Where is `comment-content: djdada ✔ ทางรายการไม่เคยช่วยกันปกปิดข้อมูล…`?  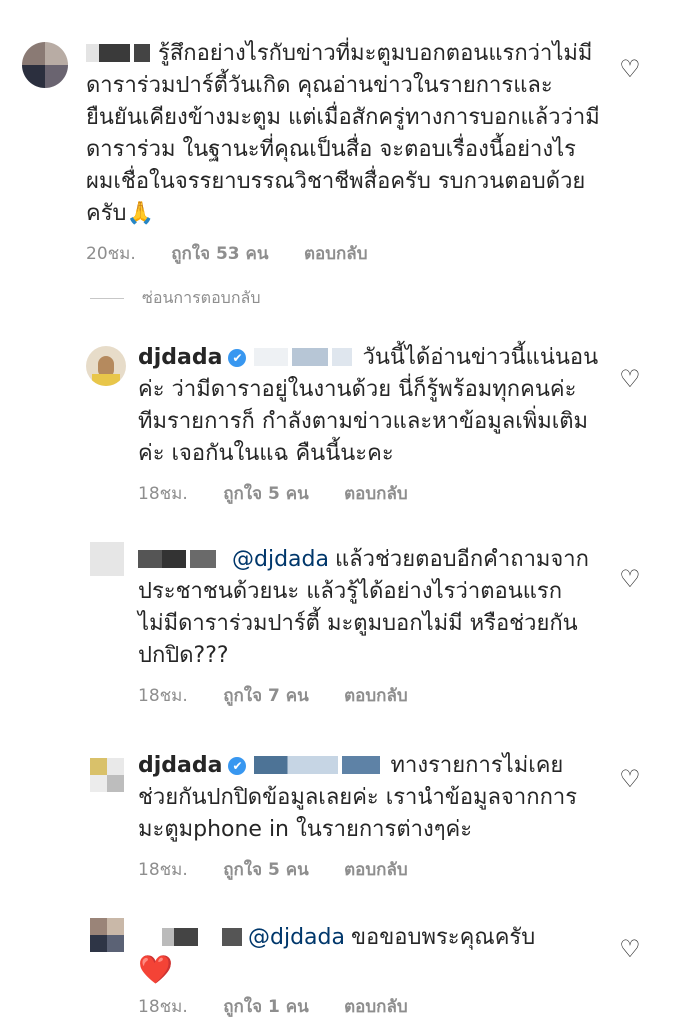 comment-content: djdada ✔ ทางรายการไม่เคยช่วยกันปกปิดข้อมูล… is located at coordinates (369, 816).